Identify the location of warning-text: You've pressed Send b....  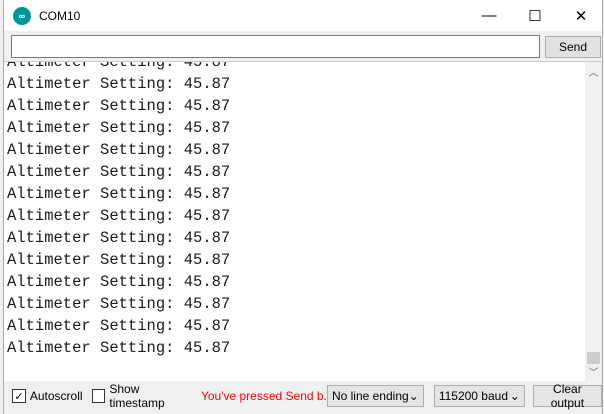
(267, 396).